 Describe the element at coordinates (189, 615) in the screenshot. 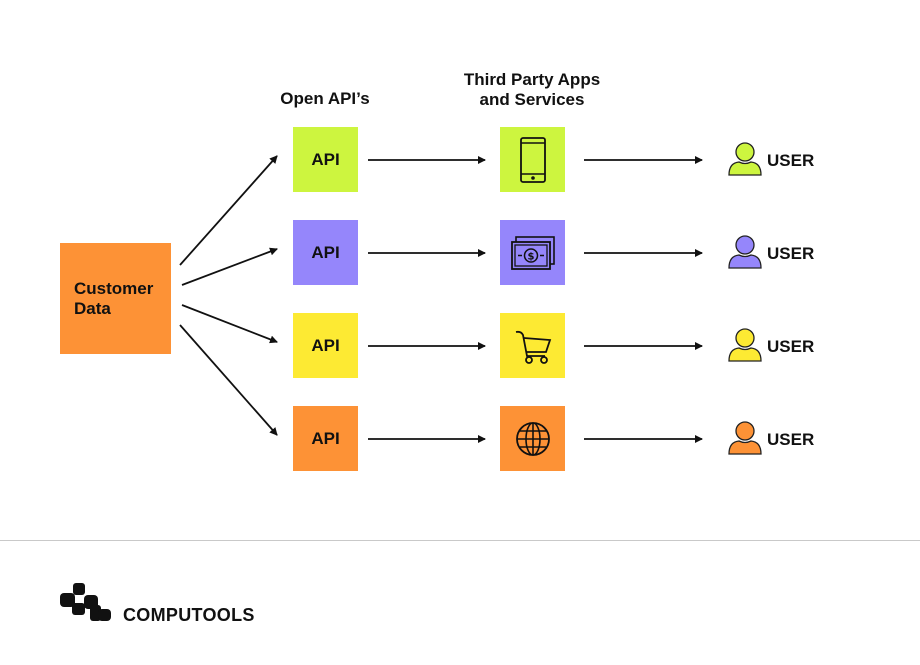

I see `brand-name: COMPUTOOLS` at that location.